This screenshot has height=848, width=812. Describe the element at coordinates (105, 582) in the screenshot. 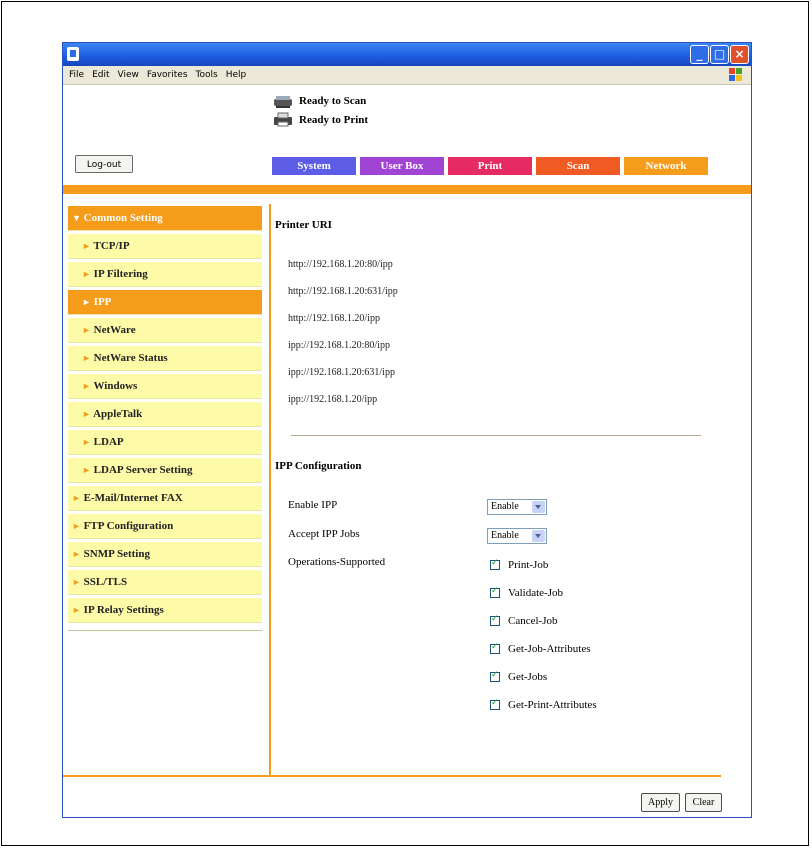

I see `sidebar-item-label: SSL/TLS` at that location.